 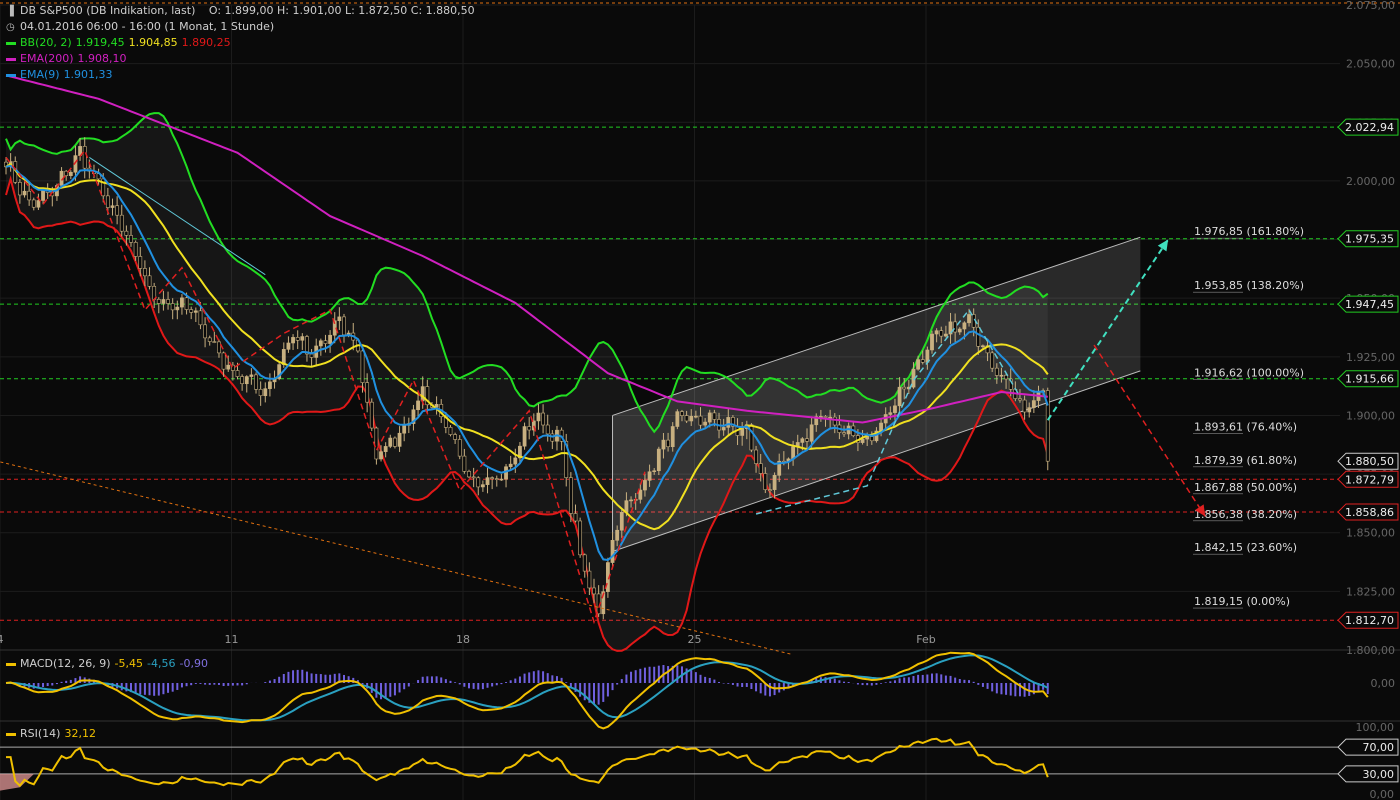 I want to click on legend-ema200: EMA(200) 1.908,10, so click(x=68, y=59).